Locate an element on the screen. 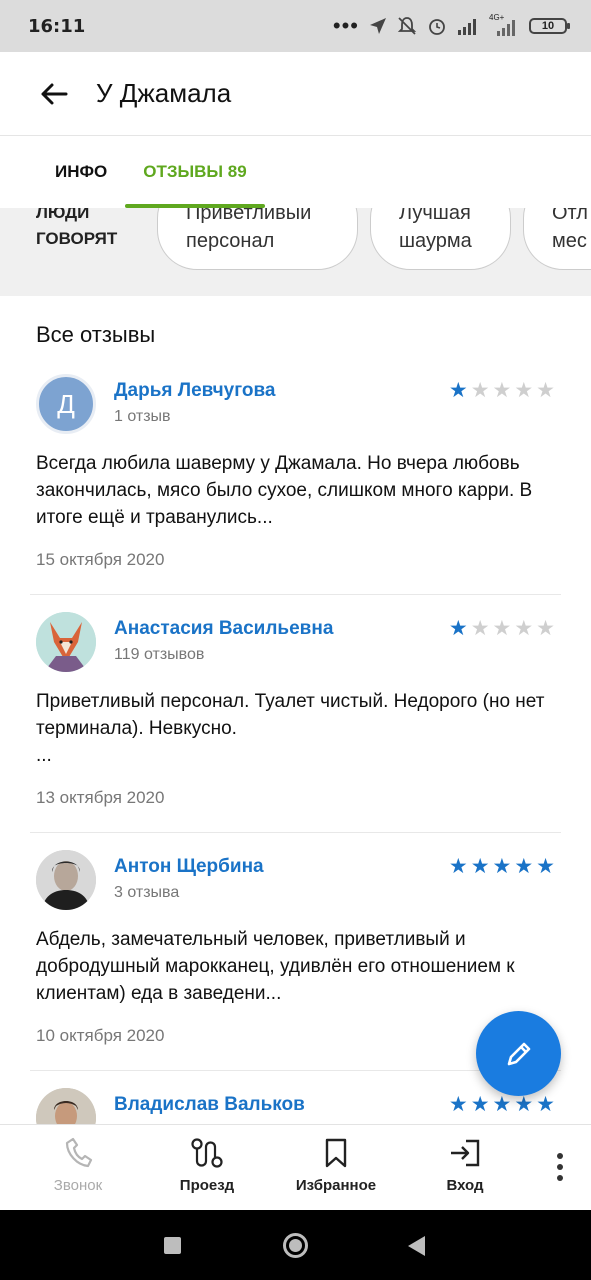 The height and width of the screenshot is (1280, 591). review-date: 10 октября 2020 is located at coordinates (100, 1035).